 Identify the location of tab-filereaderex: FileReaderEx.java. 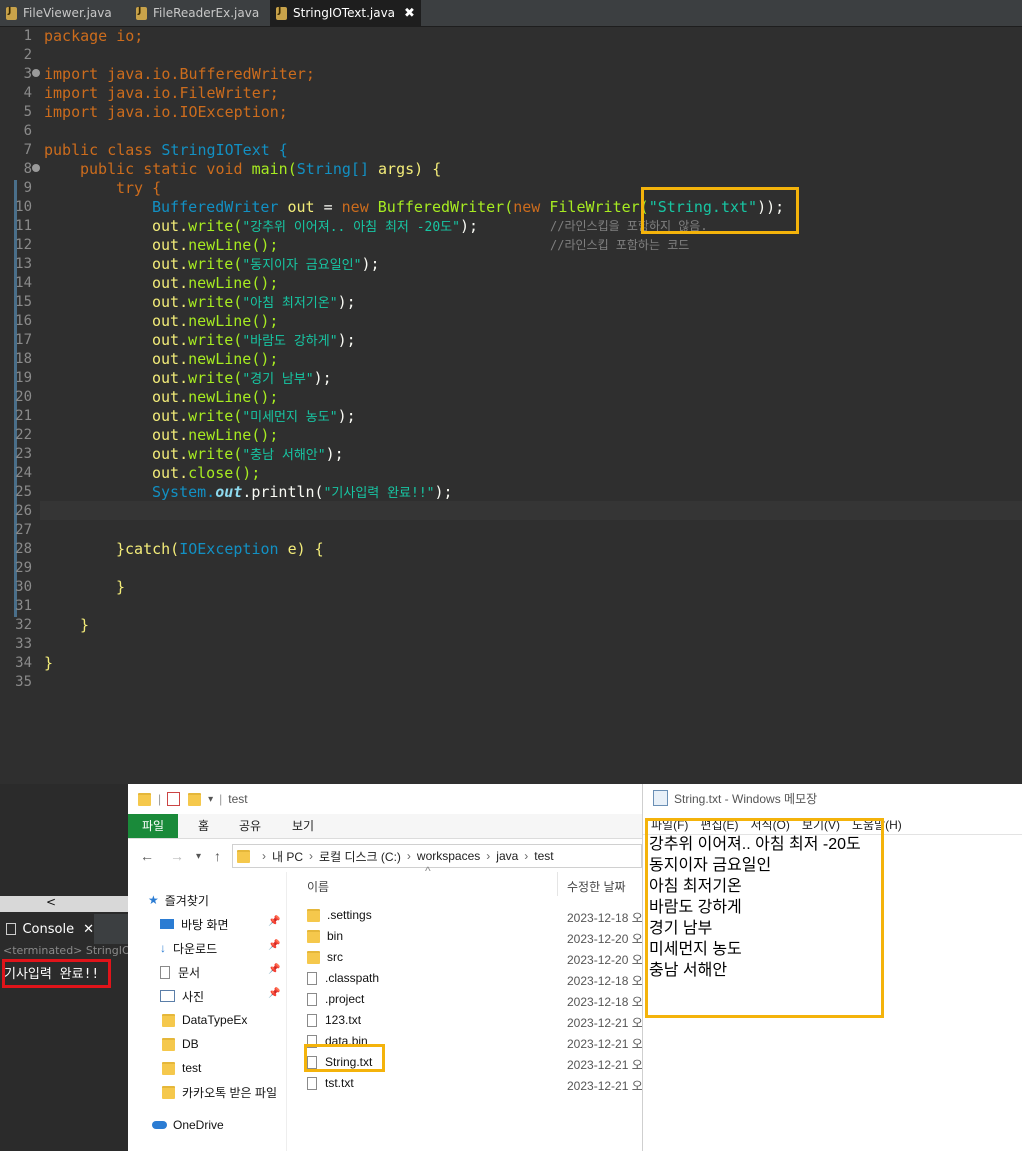
(197, 13).